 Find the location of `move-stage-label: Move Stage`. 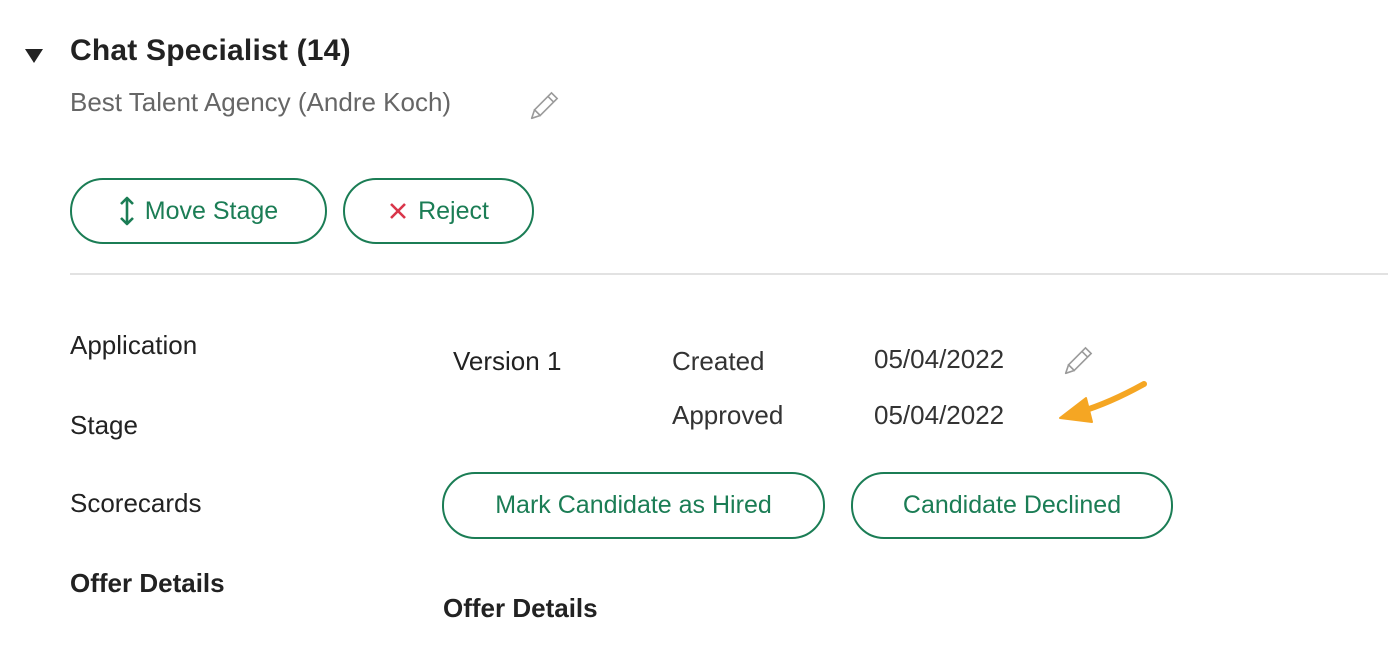

move-stage-label: Move Stage is located at coordinates (211, 210).